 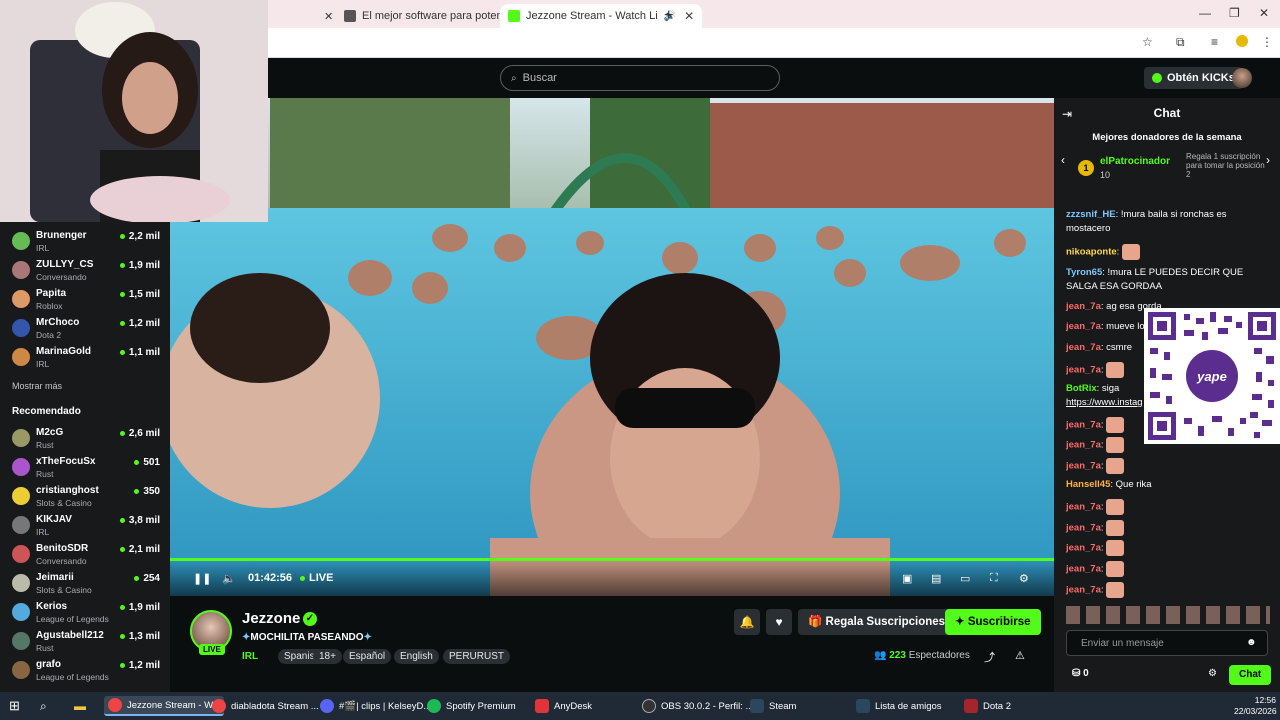 What do you see at coordinates (86, 584) in the screenshot?
I see `sidebar-item-jeimarii: Jeimarii Slots & Casino 254` at bounding box center [86, 584].